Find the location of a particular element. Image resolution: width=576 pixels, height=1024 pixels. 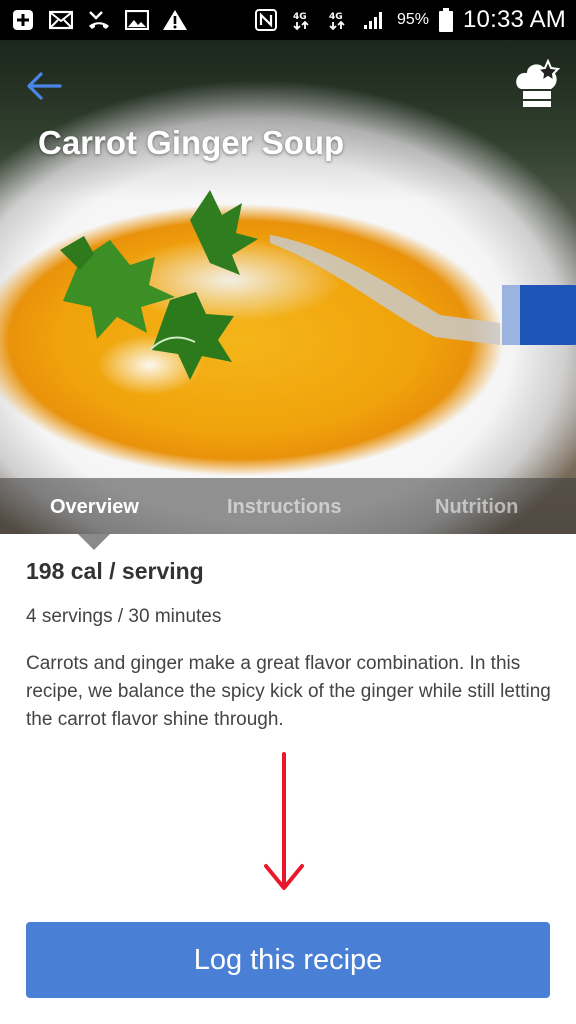

favorite-chef-button is located at coordinates (538, 84).